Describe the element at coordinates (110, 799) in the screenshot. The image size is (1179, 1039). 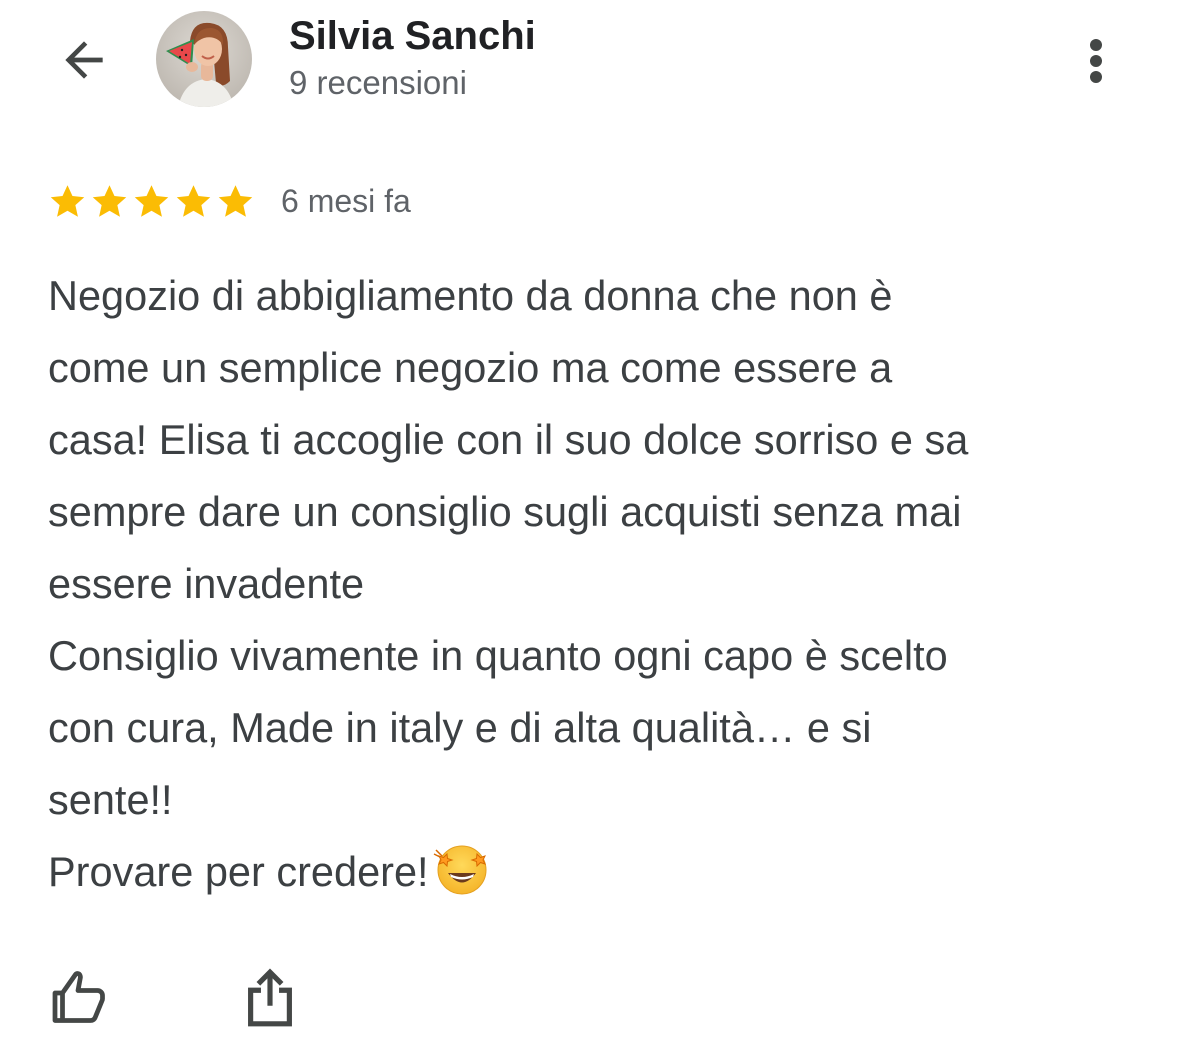
I see `review-line: sente!!` at that location.